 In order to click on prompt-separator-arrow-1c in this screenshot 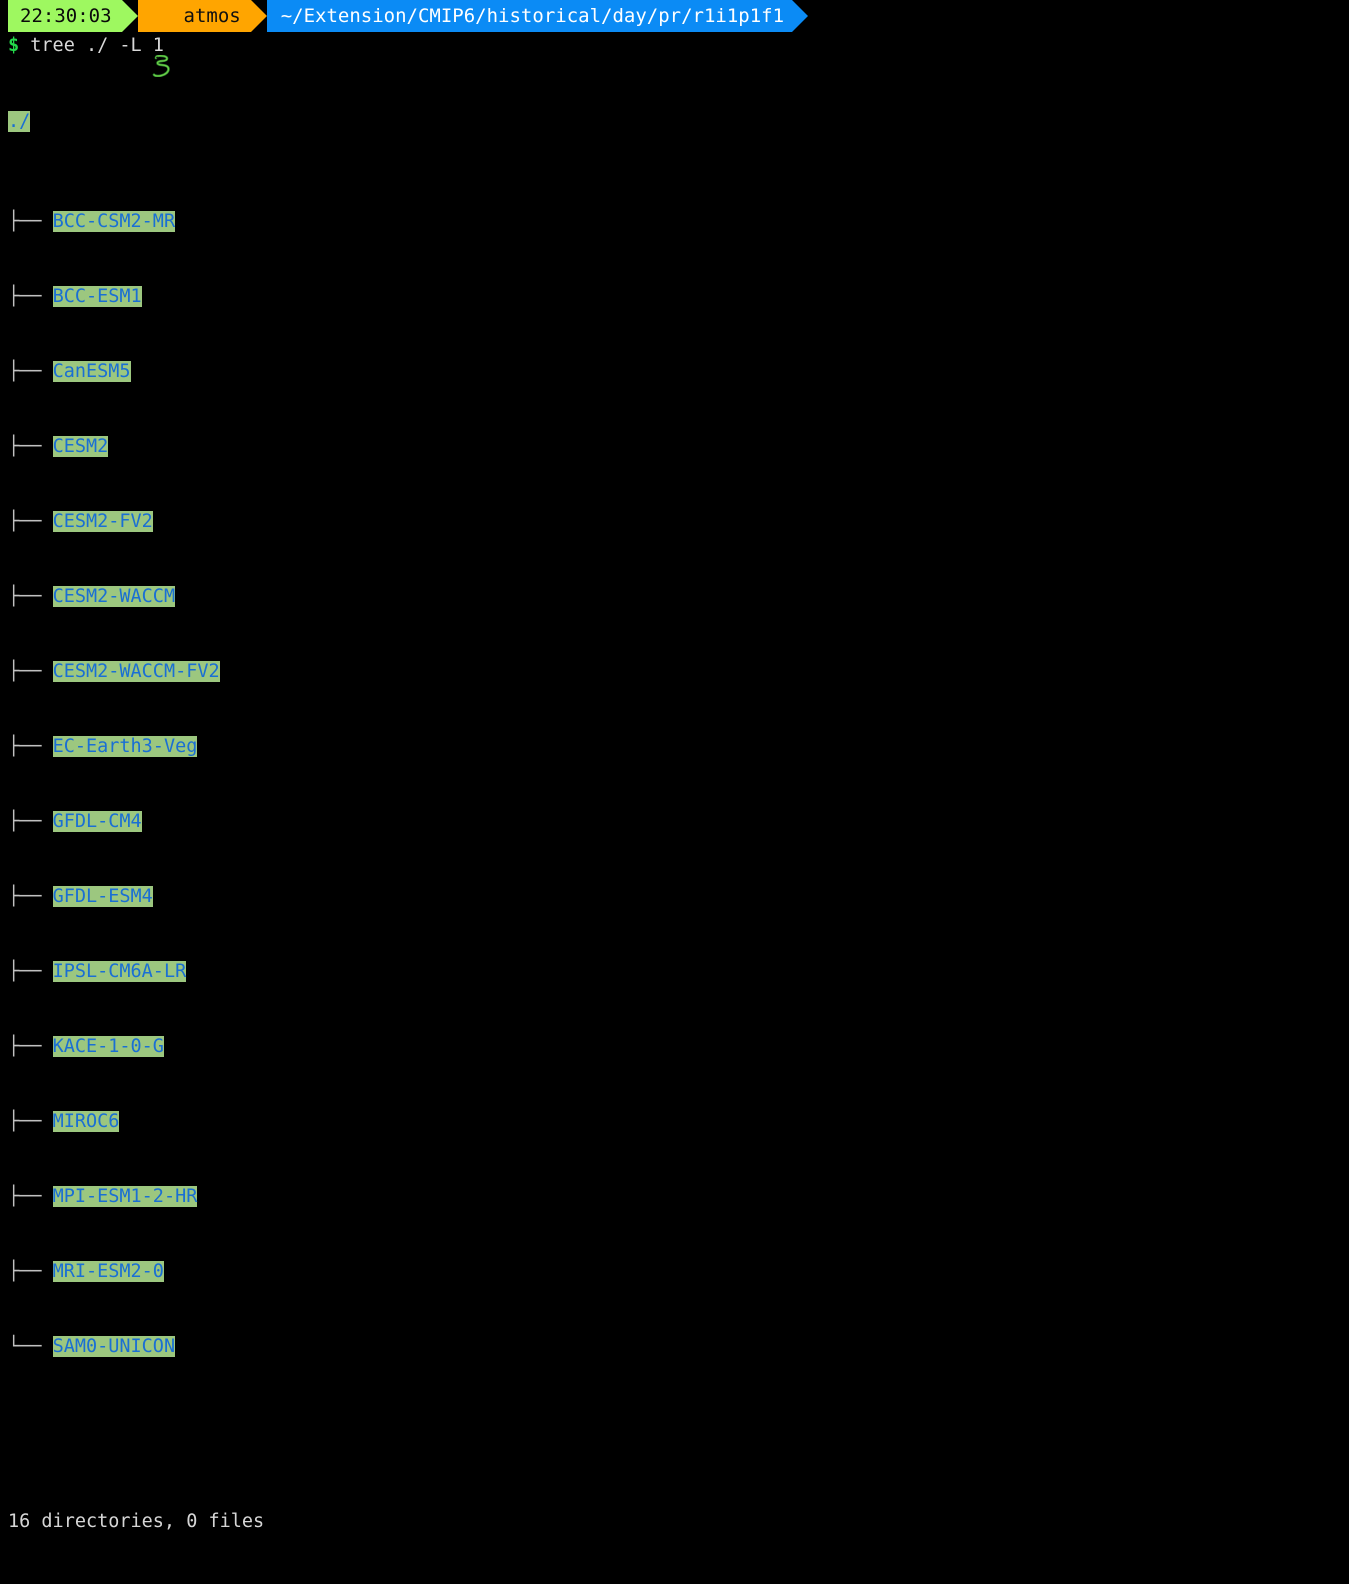, I will do `click(800, 16)`.